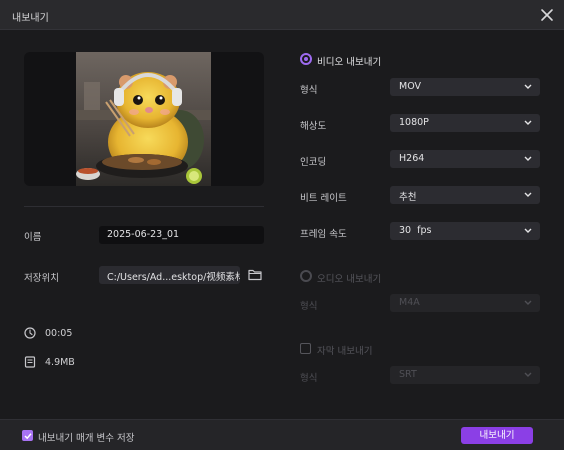  I want to click on subtitle-export-title: 자막 내보내기, so click(345, 351).